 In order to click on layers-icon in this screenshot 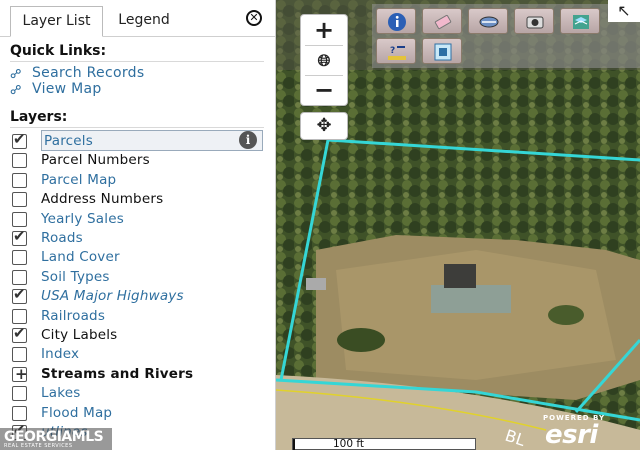, I will do `click(581, 22)`.